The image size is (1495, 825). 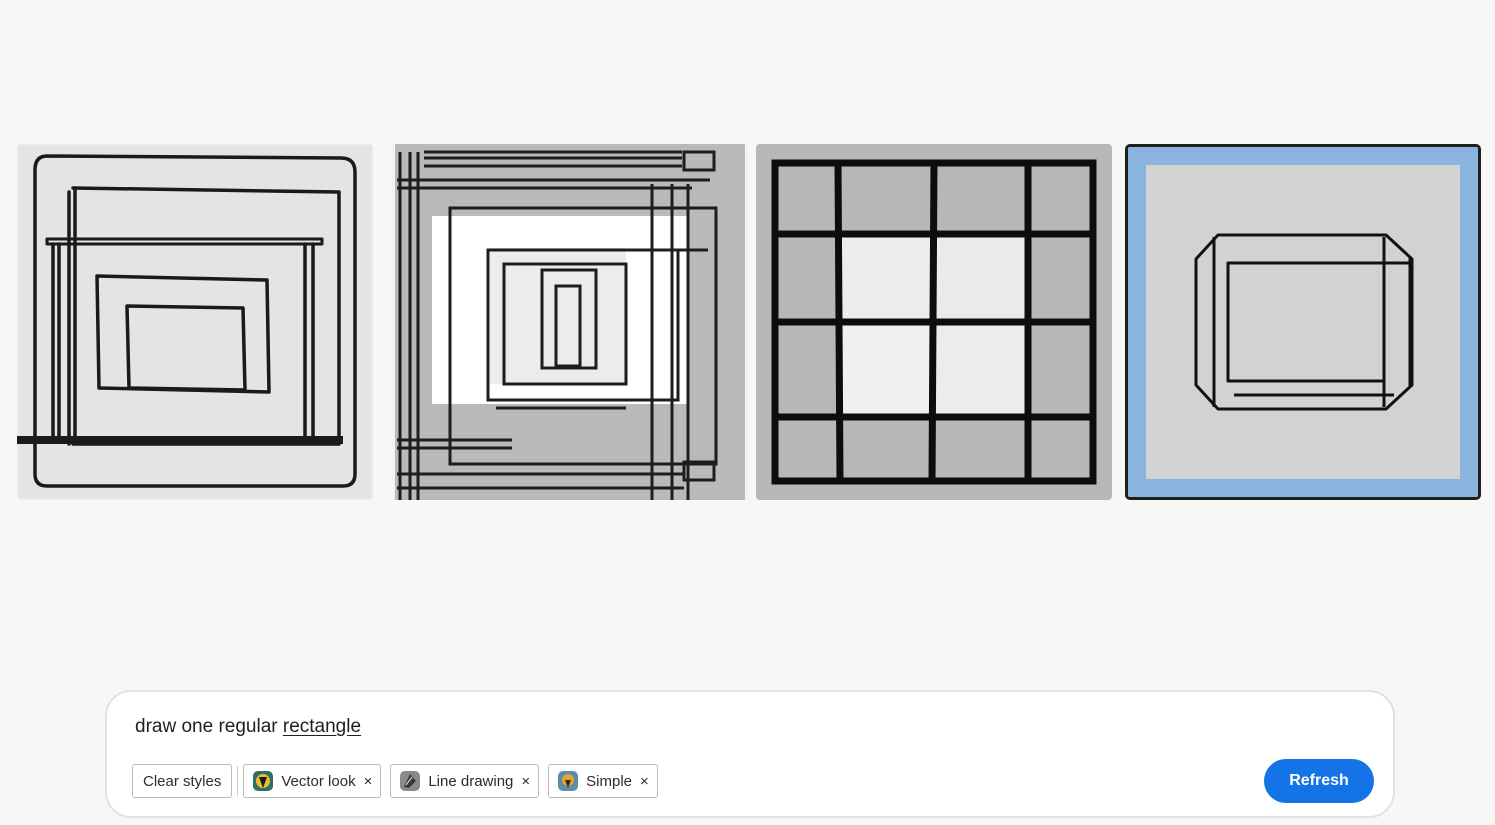 I want to click on simple-thumbnail-icon, so click(x=568, y=781).